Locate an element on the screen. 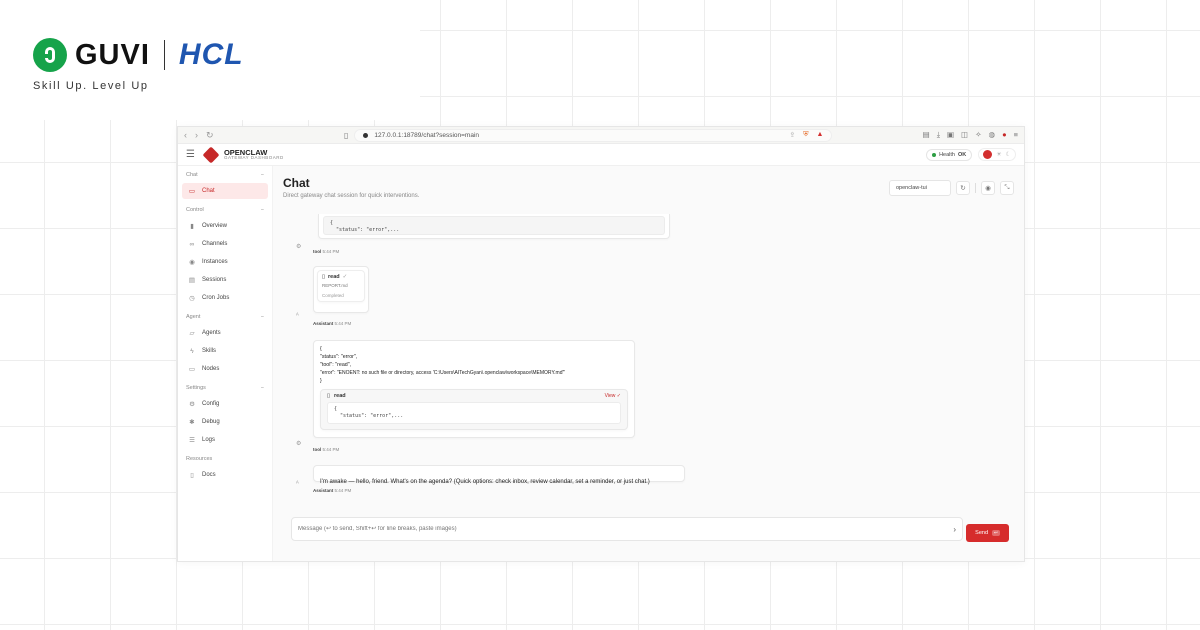 The height and width of the screenshot is (630, 1200). sidebar-section-settings: Settings − is located at coordinates (225, 388).